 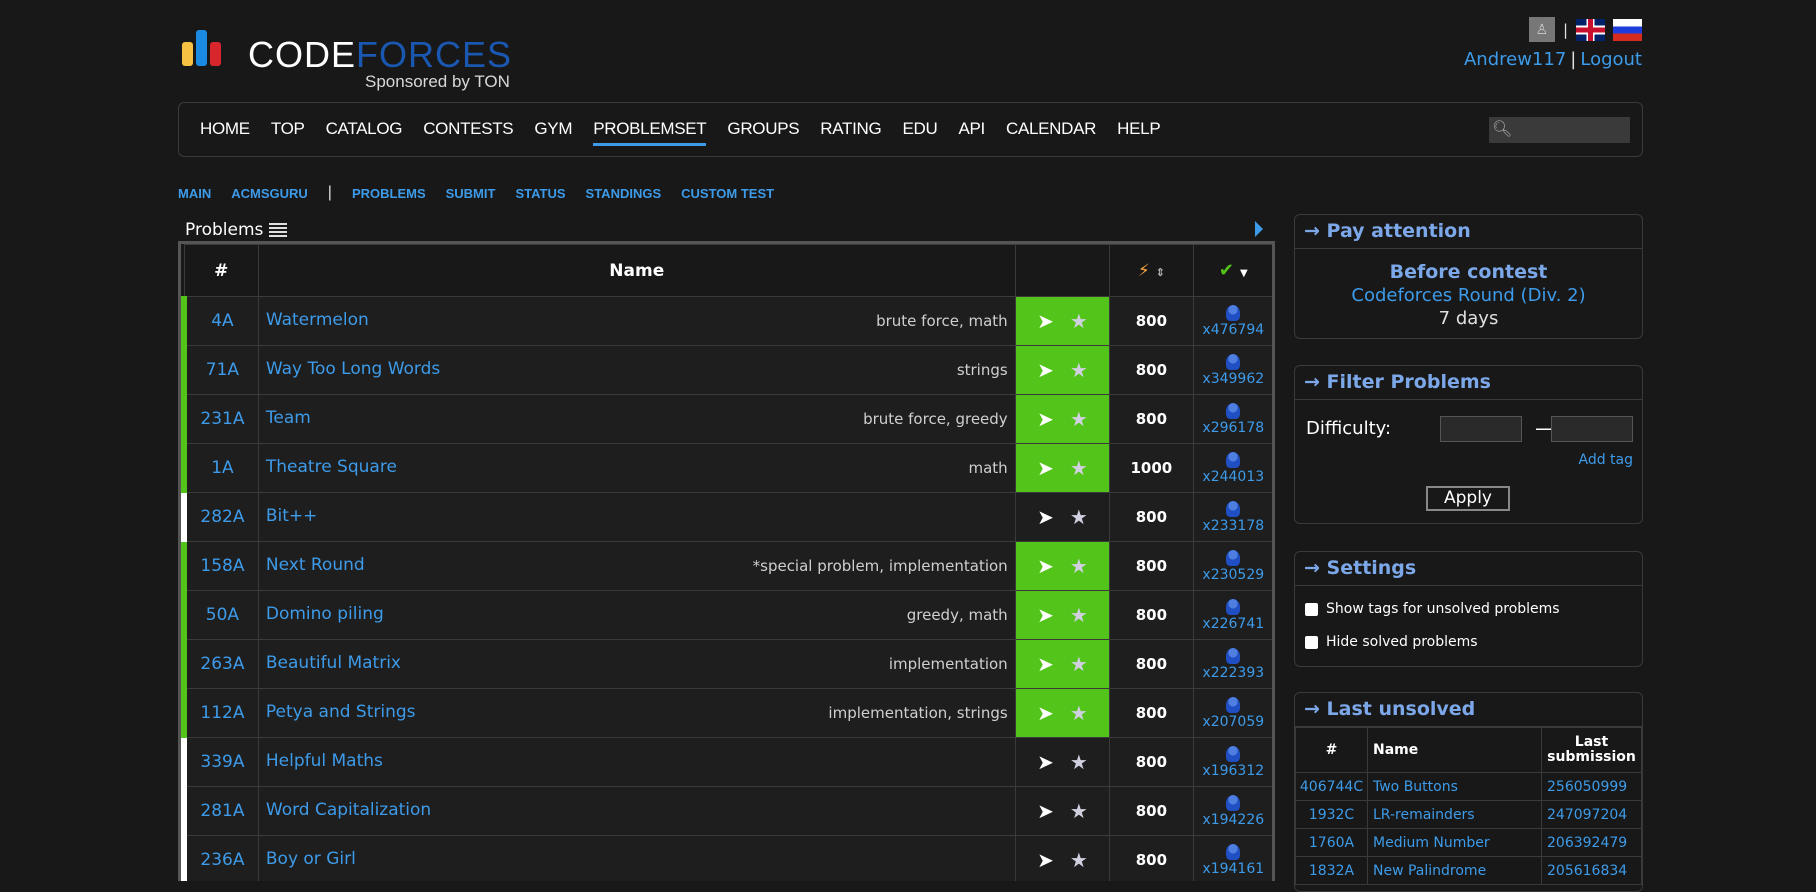 What do you see at coordinates (1232, 270) in the screenshot?
I see `col-solved-header: ✔ ▼` at bounding box center [1232, 270].